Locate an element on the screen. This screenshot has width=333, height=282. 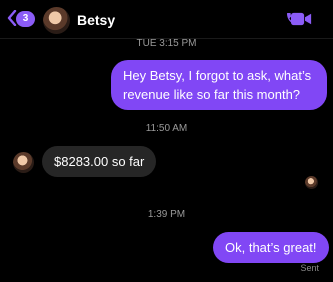
sent-status: Sent is located at coordinates (309, 268).